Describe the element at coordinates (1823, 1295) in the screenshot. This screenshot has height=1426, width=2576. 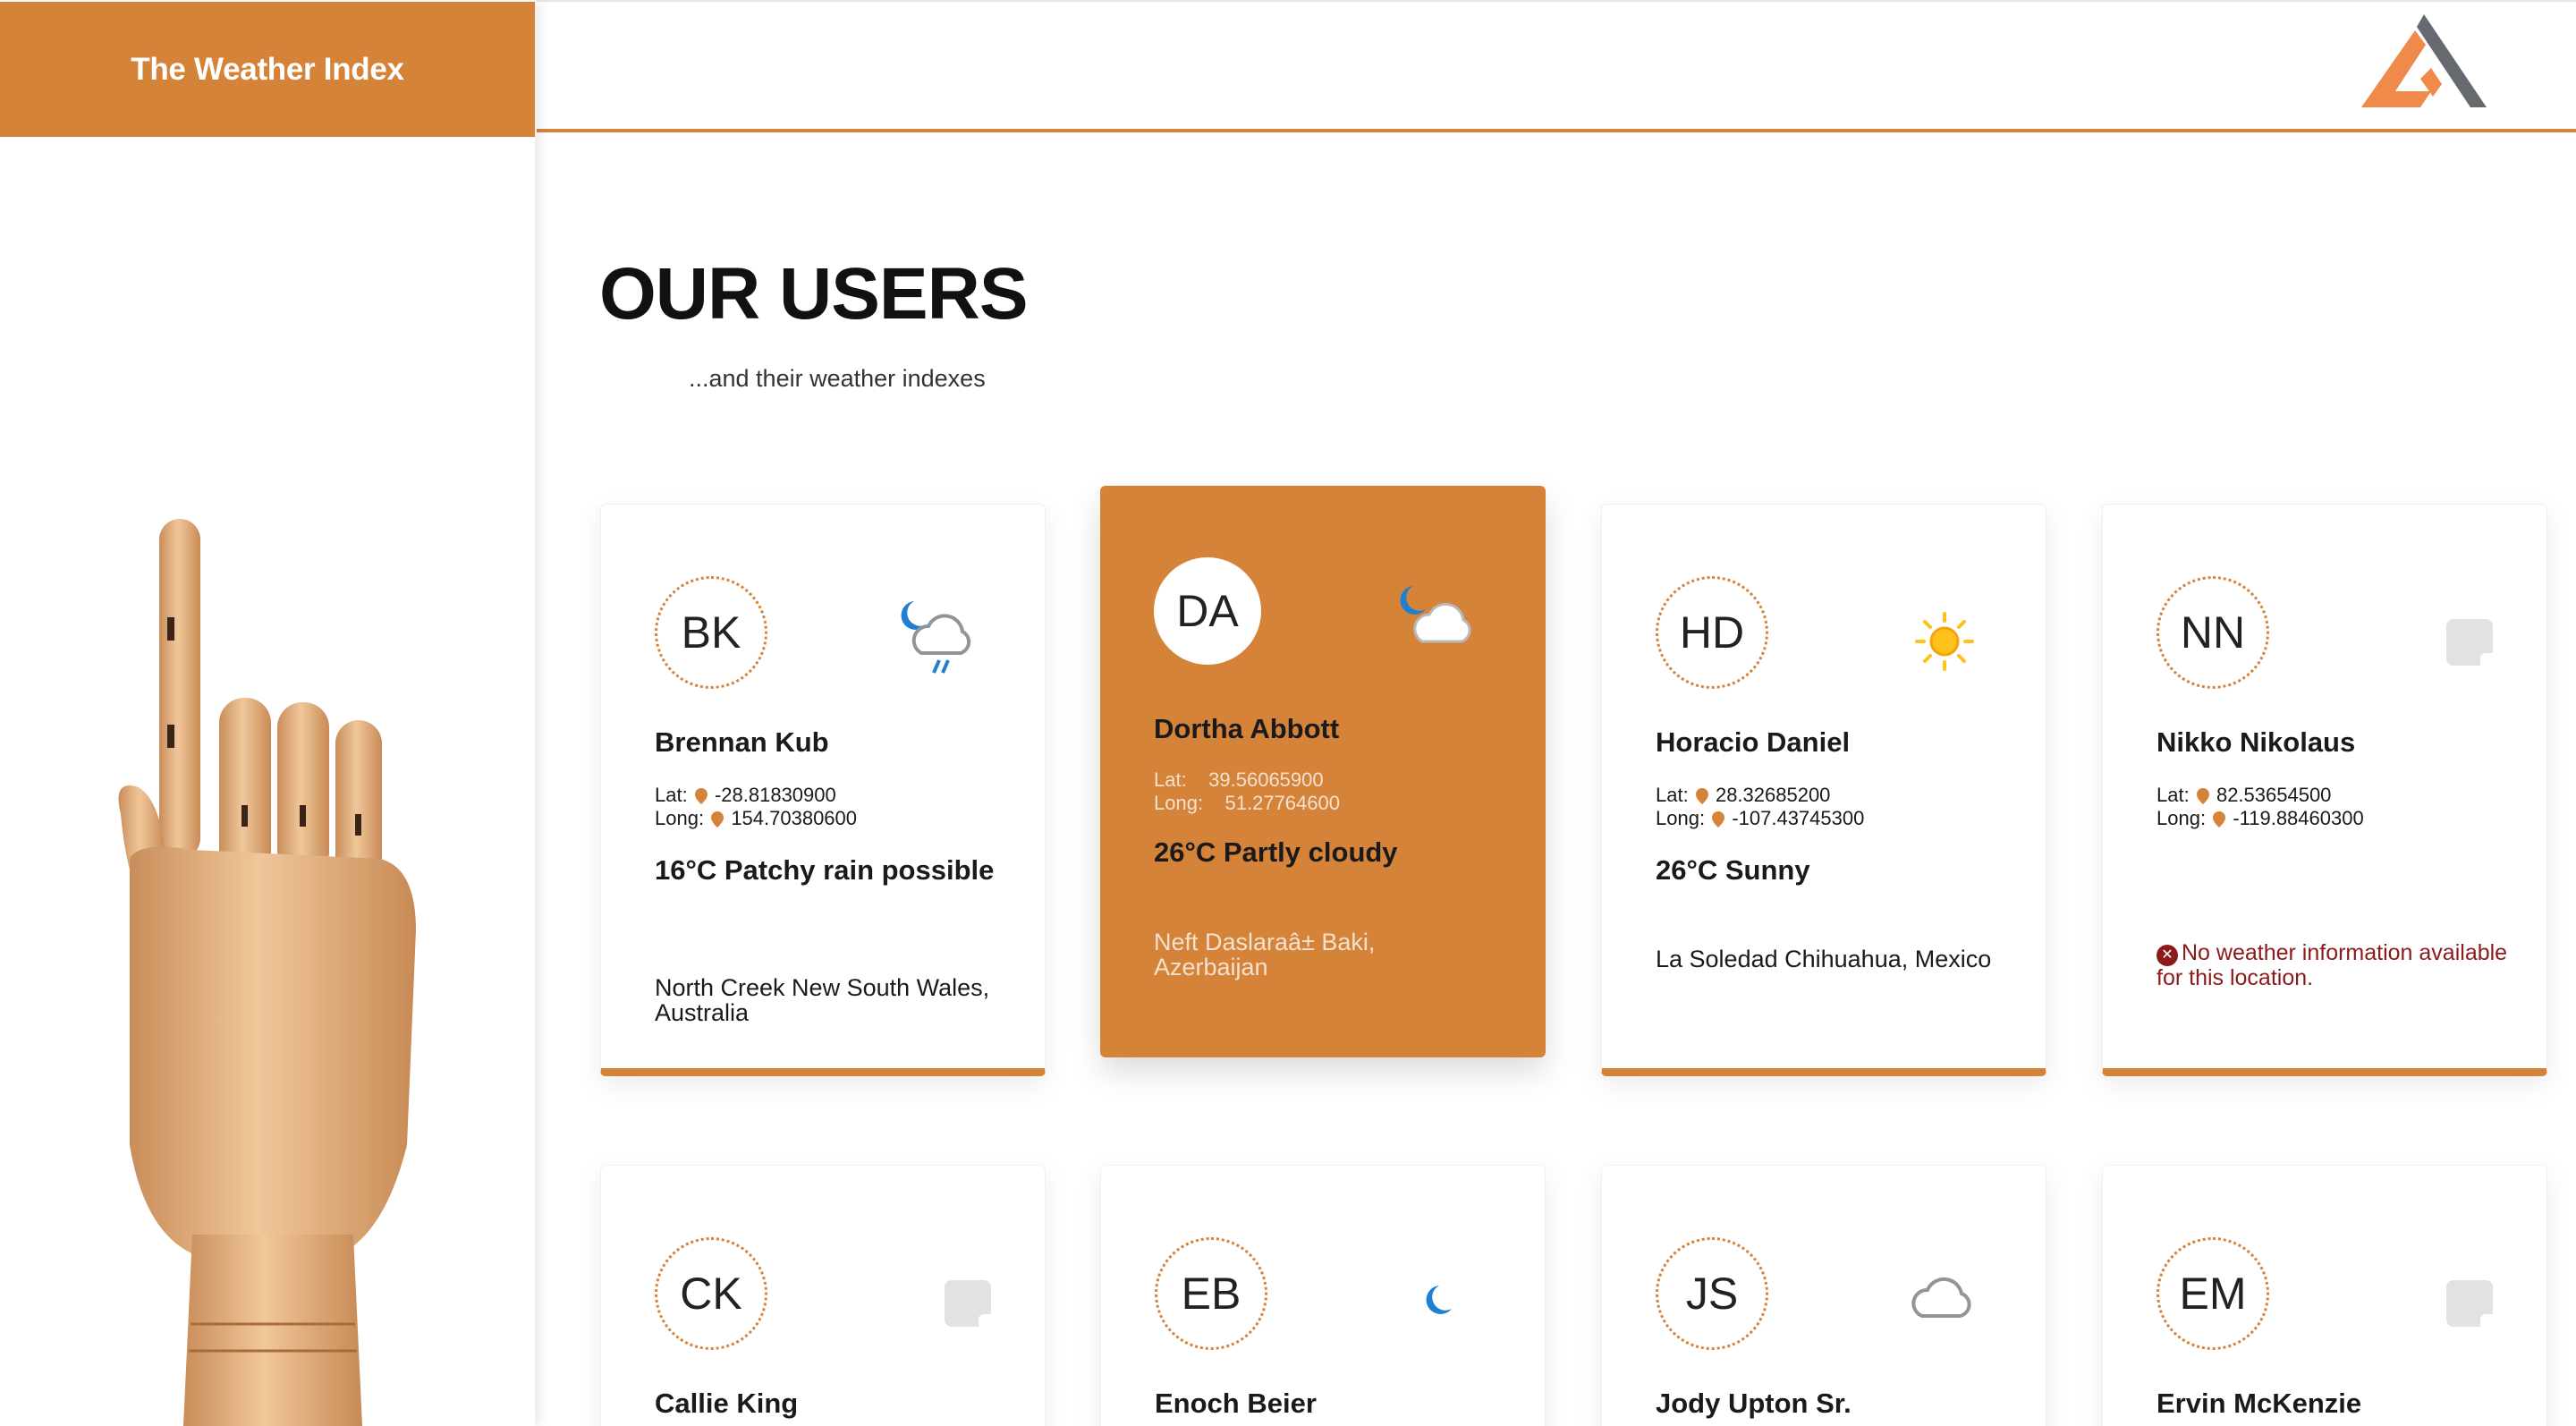
I see `user-card-jody-upton: JS Jody Upton Sr.` at that location.